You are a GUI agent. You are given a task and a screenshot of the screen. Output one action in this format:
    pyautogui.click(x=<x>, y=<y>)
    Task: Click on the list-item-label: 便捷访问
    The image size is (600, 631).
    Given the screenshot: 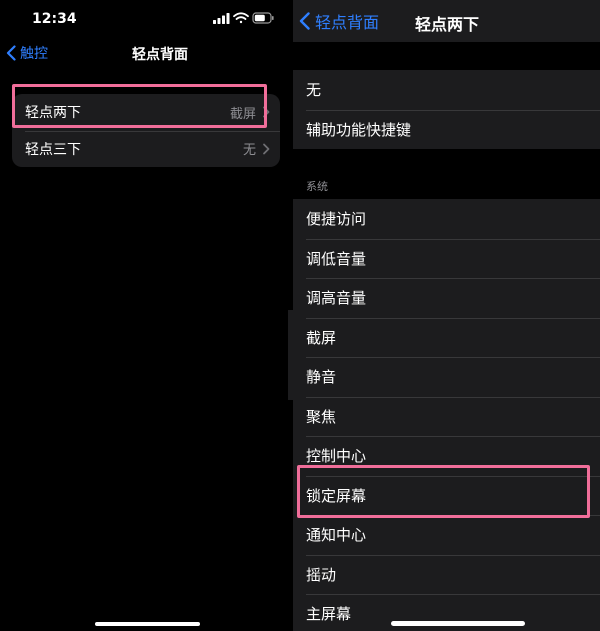 What is the action you would take?
    pyautogui.click(x=336, y=219)
    